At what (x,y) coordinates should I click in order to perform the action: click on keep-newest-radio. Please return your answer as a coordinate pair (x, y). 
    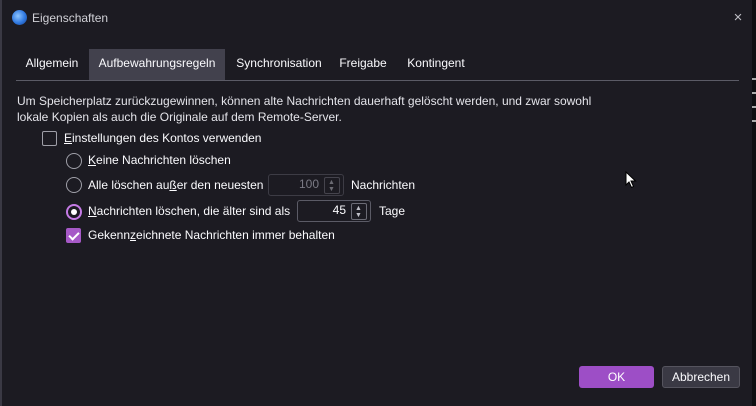
    Looking at the image, I should click on (74, 185).